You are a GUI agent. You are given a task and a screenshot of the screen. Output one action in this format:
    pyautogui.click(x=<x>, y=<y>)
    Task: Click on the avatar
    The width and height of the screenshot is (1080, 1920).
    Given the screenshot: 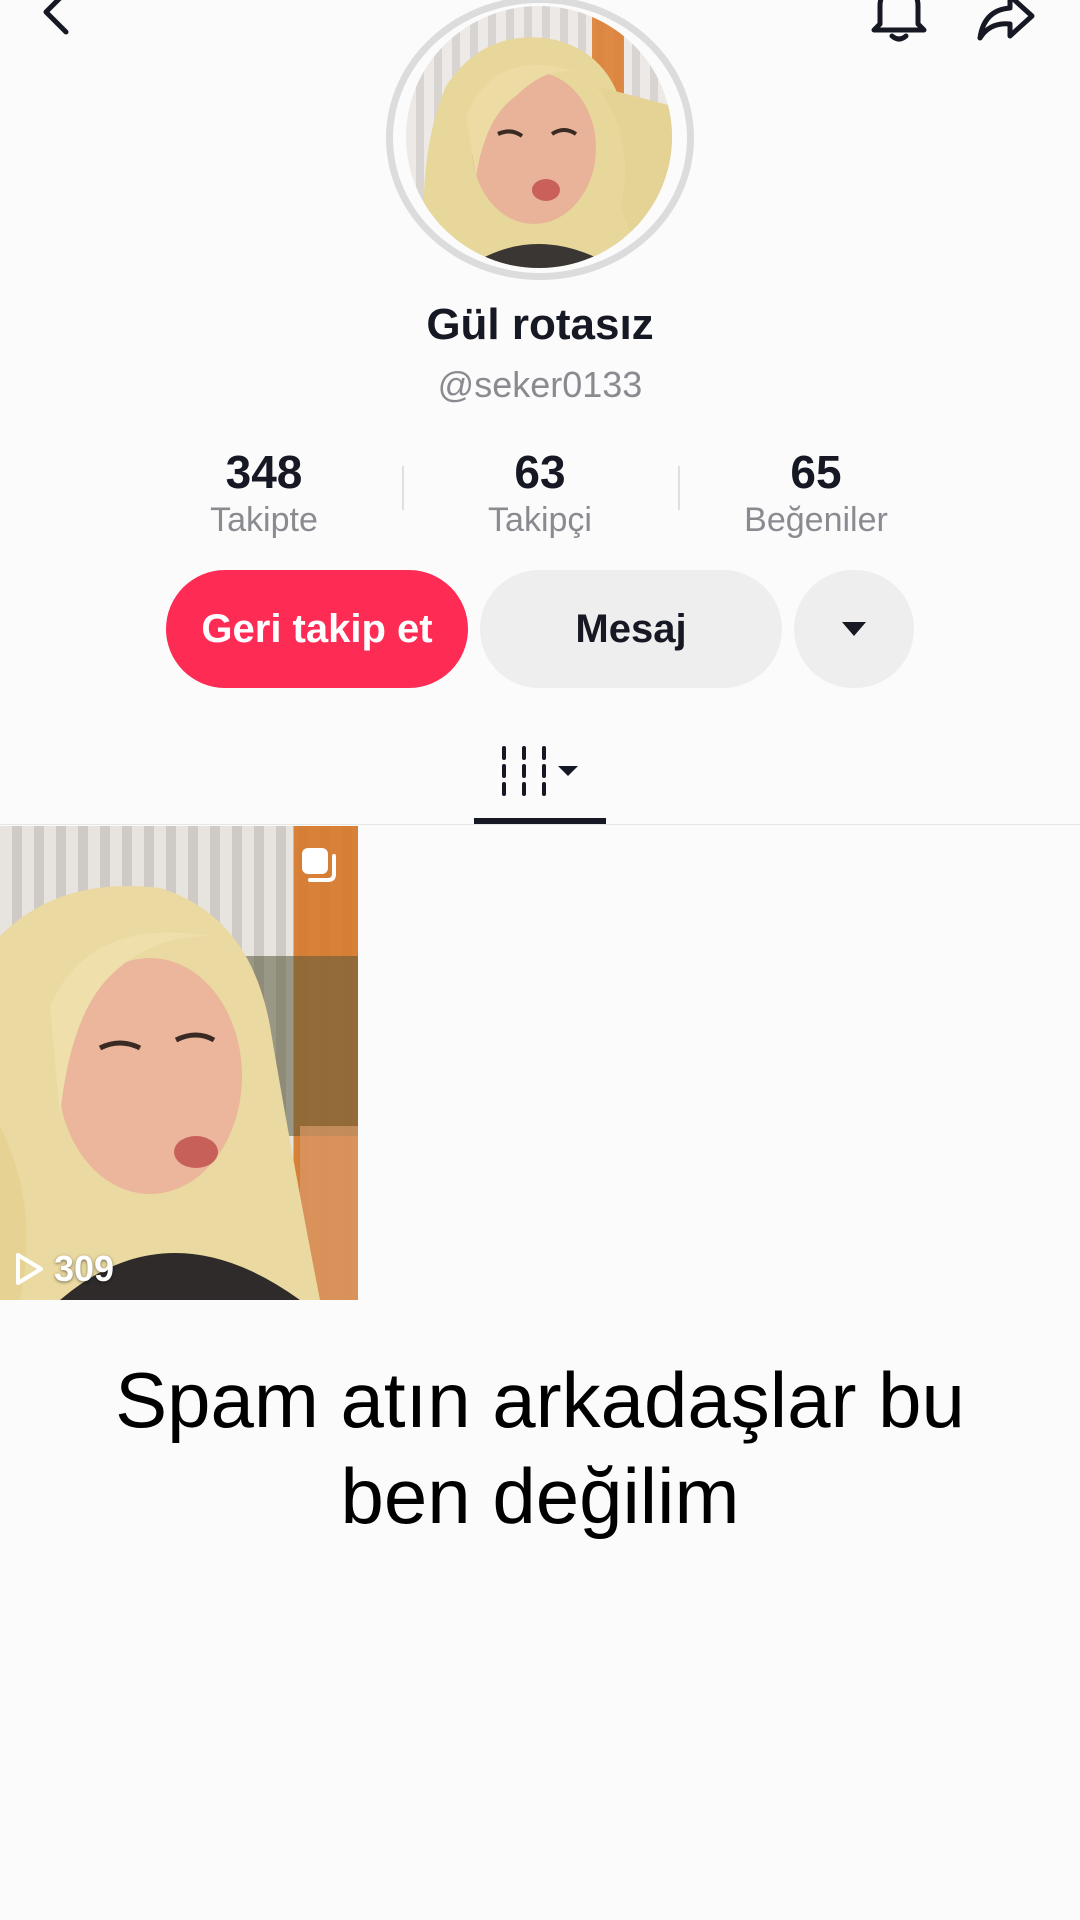 What is the action you would take?
    pyautogui.click(x=539, y=137)
    